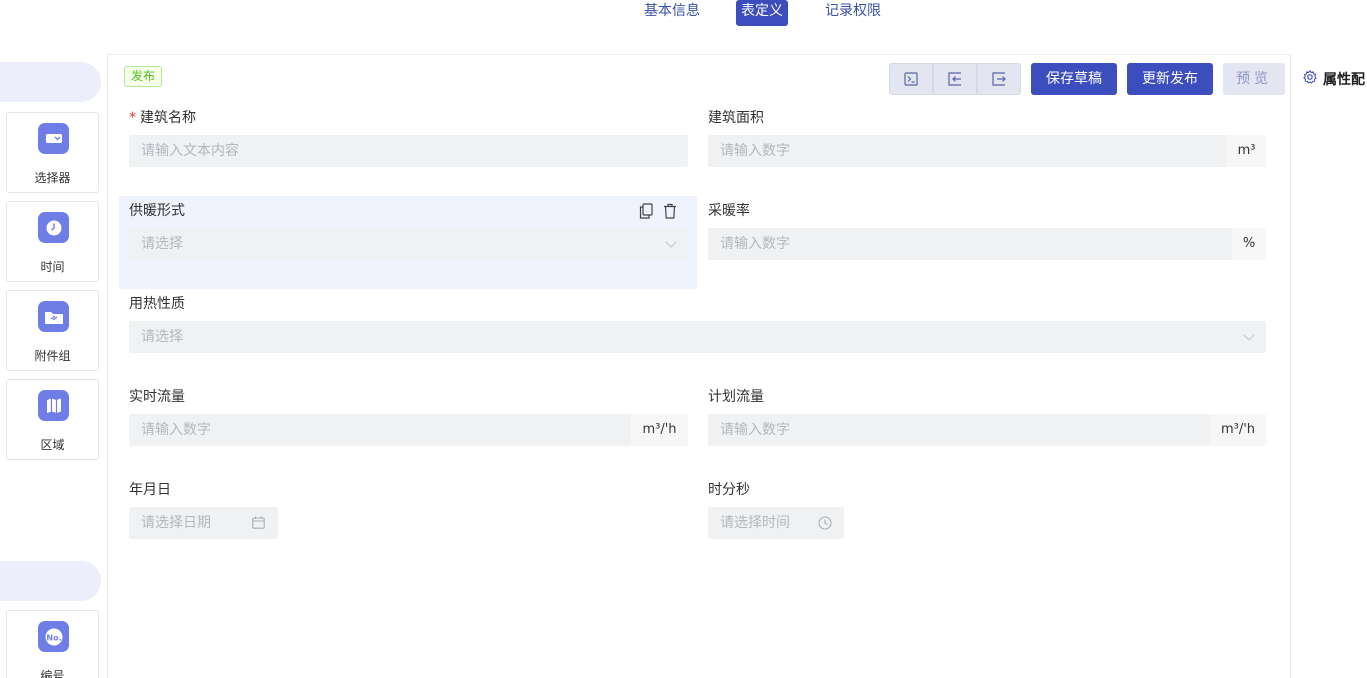 The width and height of the screenshot is (1367, 678). Describe the element at coordinates (408, 151) in the screenshot. I see `building-name-input: 请输入文本内容` at that location.